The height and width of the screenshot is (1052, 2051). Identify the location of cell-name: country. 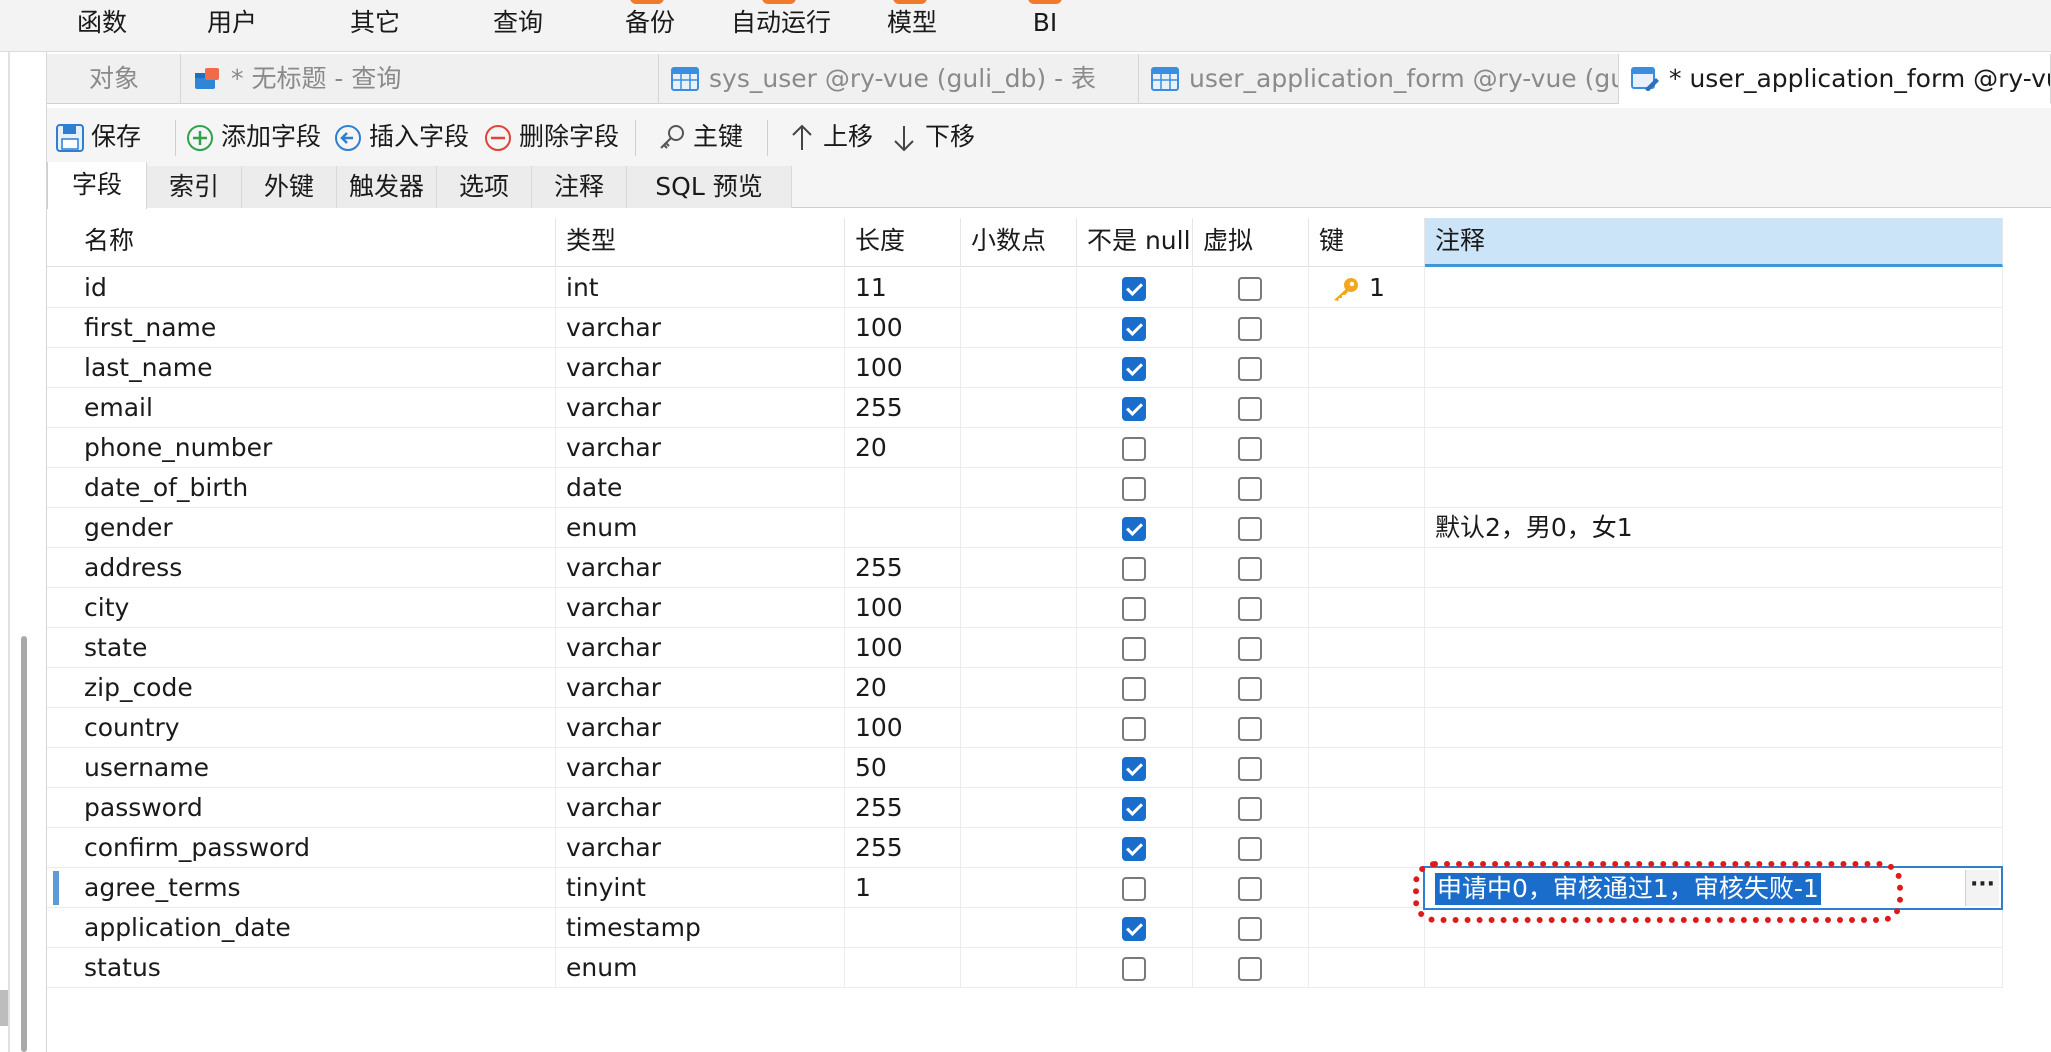
(315, 728).